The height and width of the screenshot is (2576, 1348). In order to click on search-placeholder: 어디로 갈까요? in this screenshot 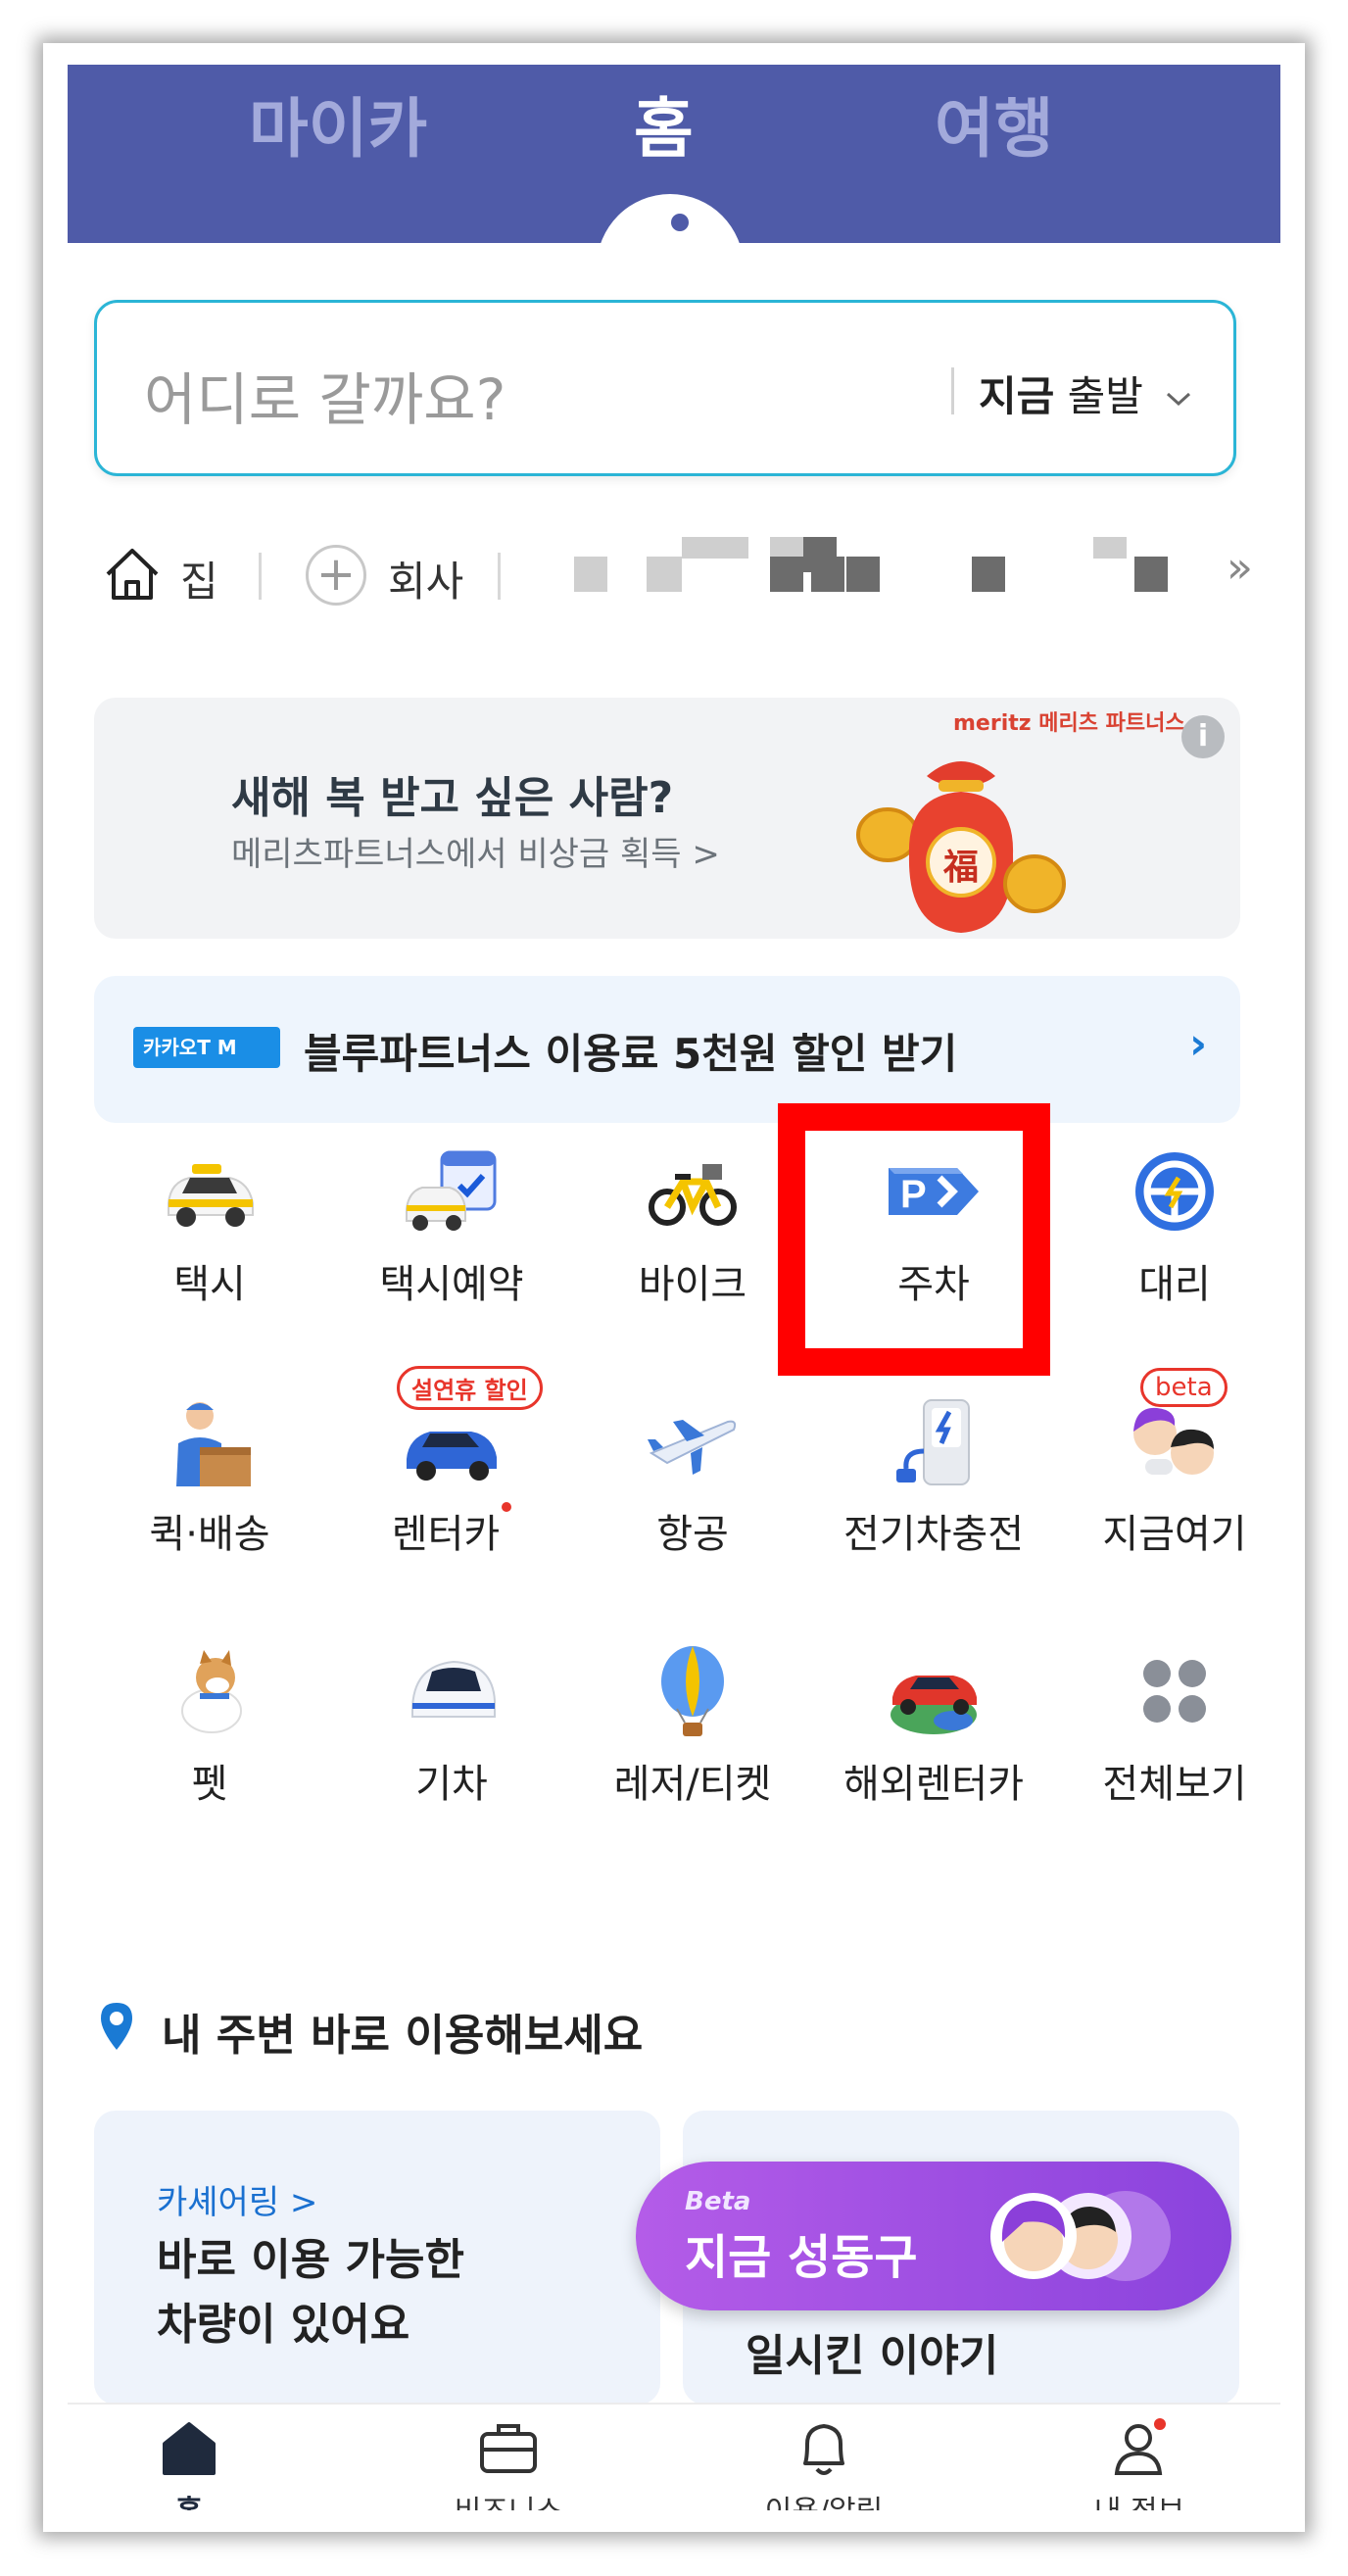, I will do `click(325, 395)`.